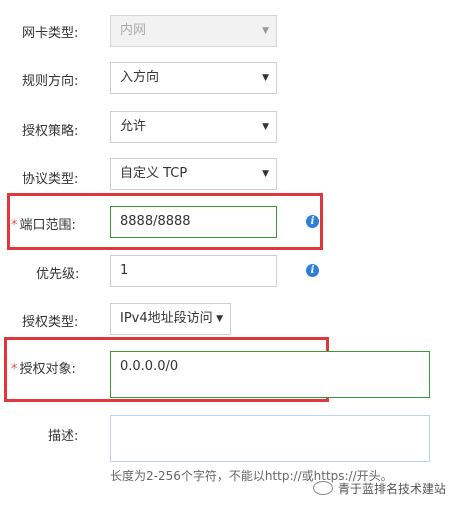  What do you see at coordinates (155, 221) in the screenshot?
I see `port-range-value: 8888/8888` at bounding box center [155, 221].